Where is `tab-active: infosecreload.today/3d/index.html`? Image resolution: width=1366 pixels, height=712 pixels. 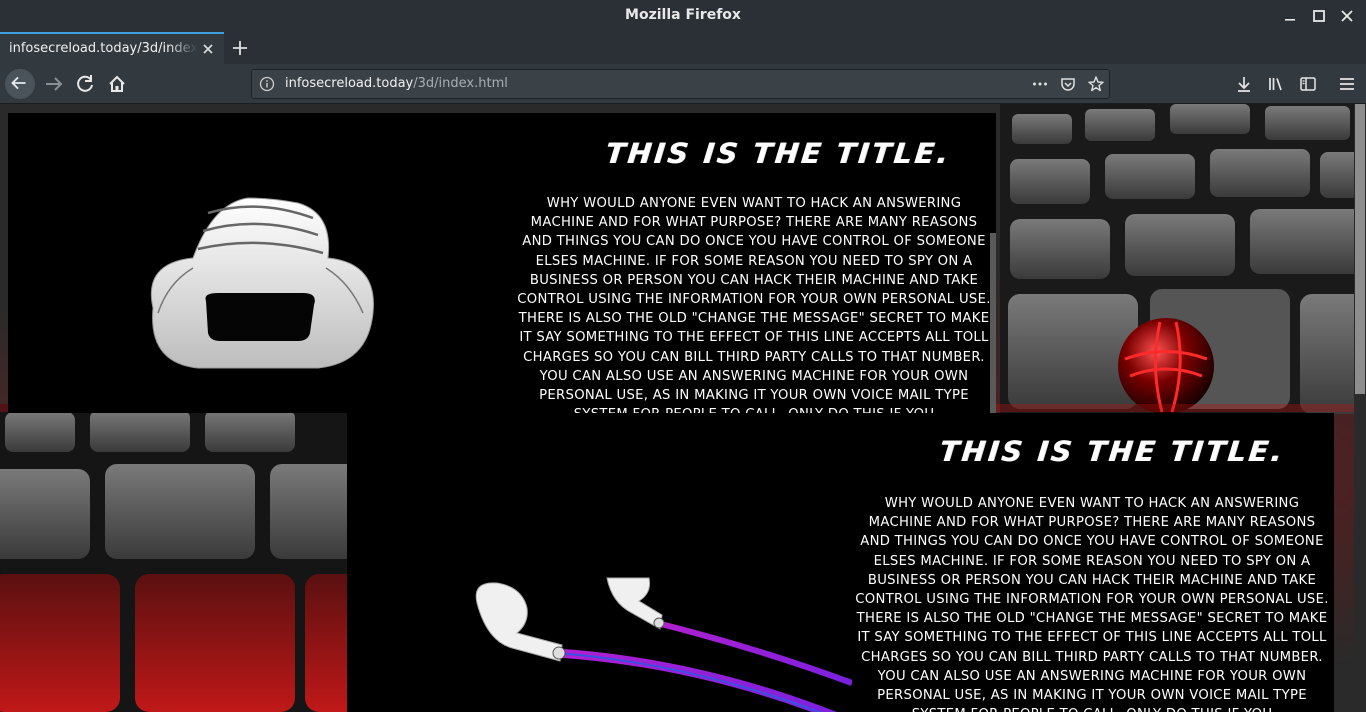
tab-active: infosecreload.today/3d/index.html is located at coordinates (112, 48).